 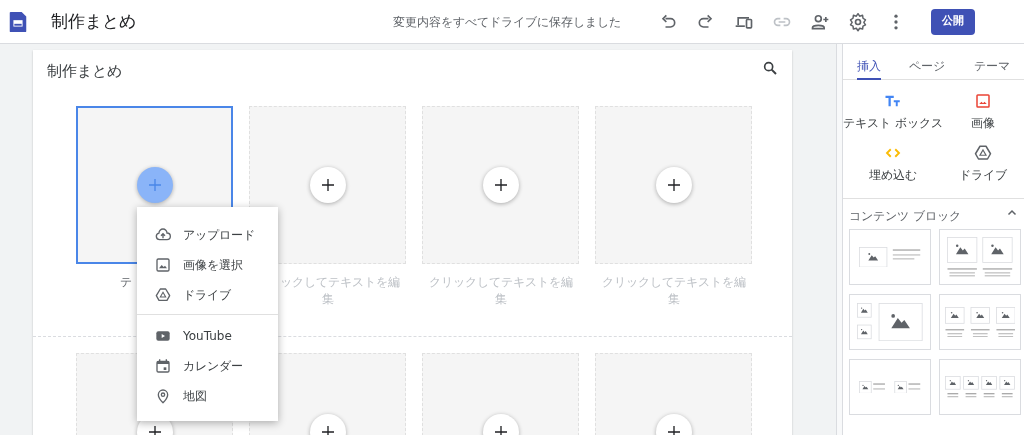 What do you see at coordinates (905, 216) in the screenshot?
I see `section-heading: コンテンツ ブロック` at bounding box center [905, 216].